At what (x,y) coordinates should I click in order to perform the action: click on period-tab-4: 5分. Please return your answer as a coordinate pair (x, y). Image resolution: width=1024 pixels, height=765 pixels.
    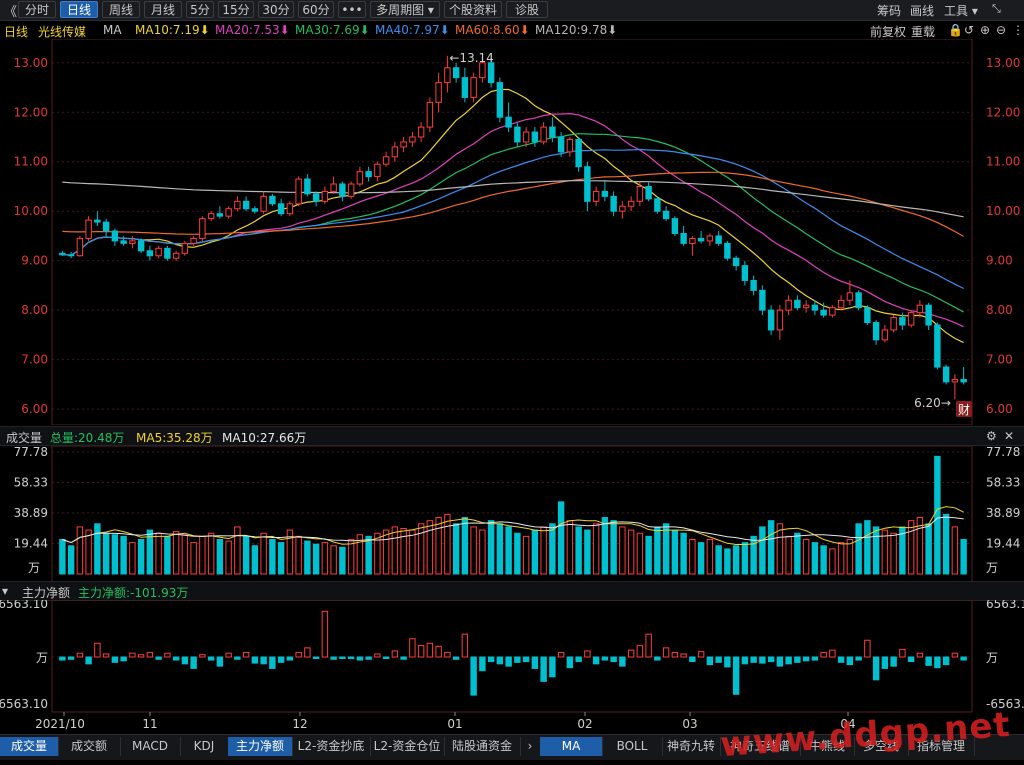
    Looking at the image, I should click on (200, 9).